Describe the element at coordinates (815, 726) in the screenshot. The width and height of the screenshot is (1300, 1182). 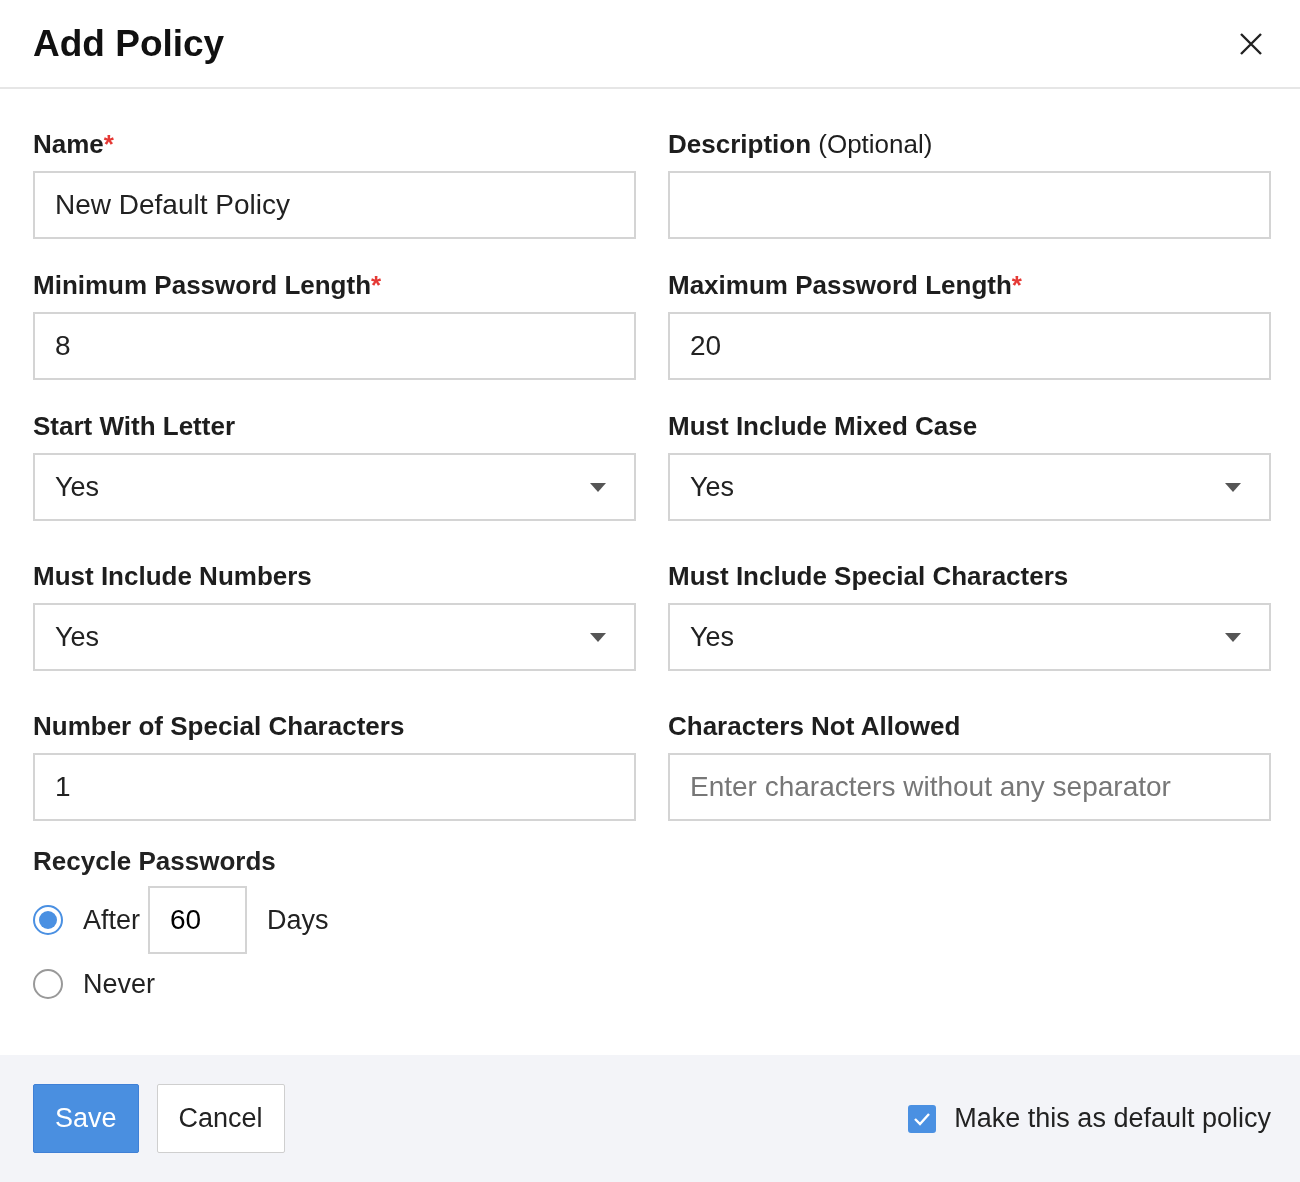
I see `field-label: Characters Not Allowed` at that location.